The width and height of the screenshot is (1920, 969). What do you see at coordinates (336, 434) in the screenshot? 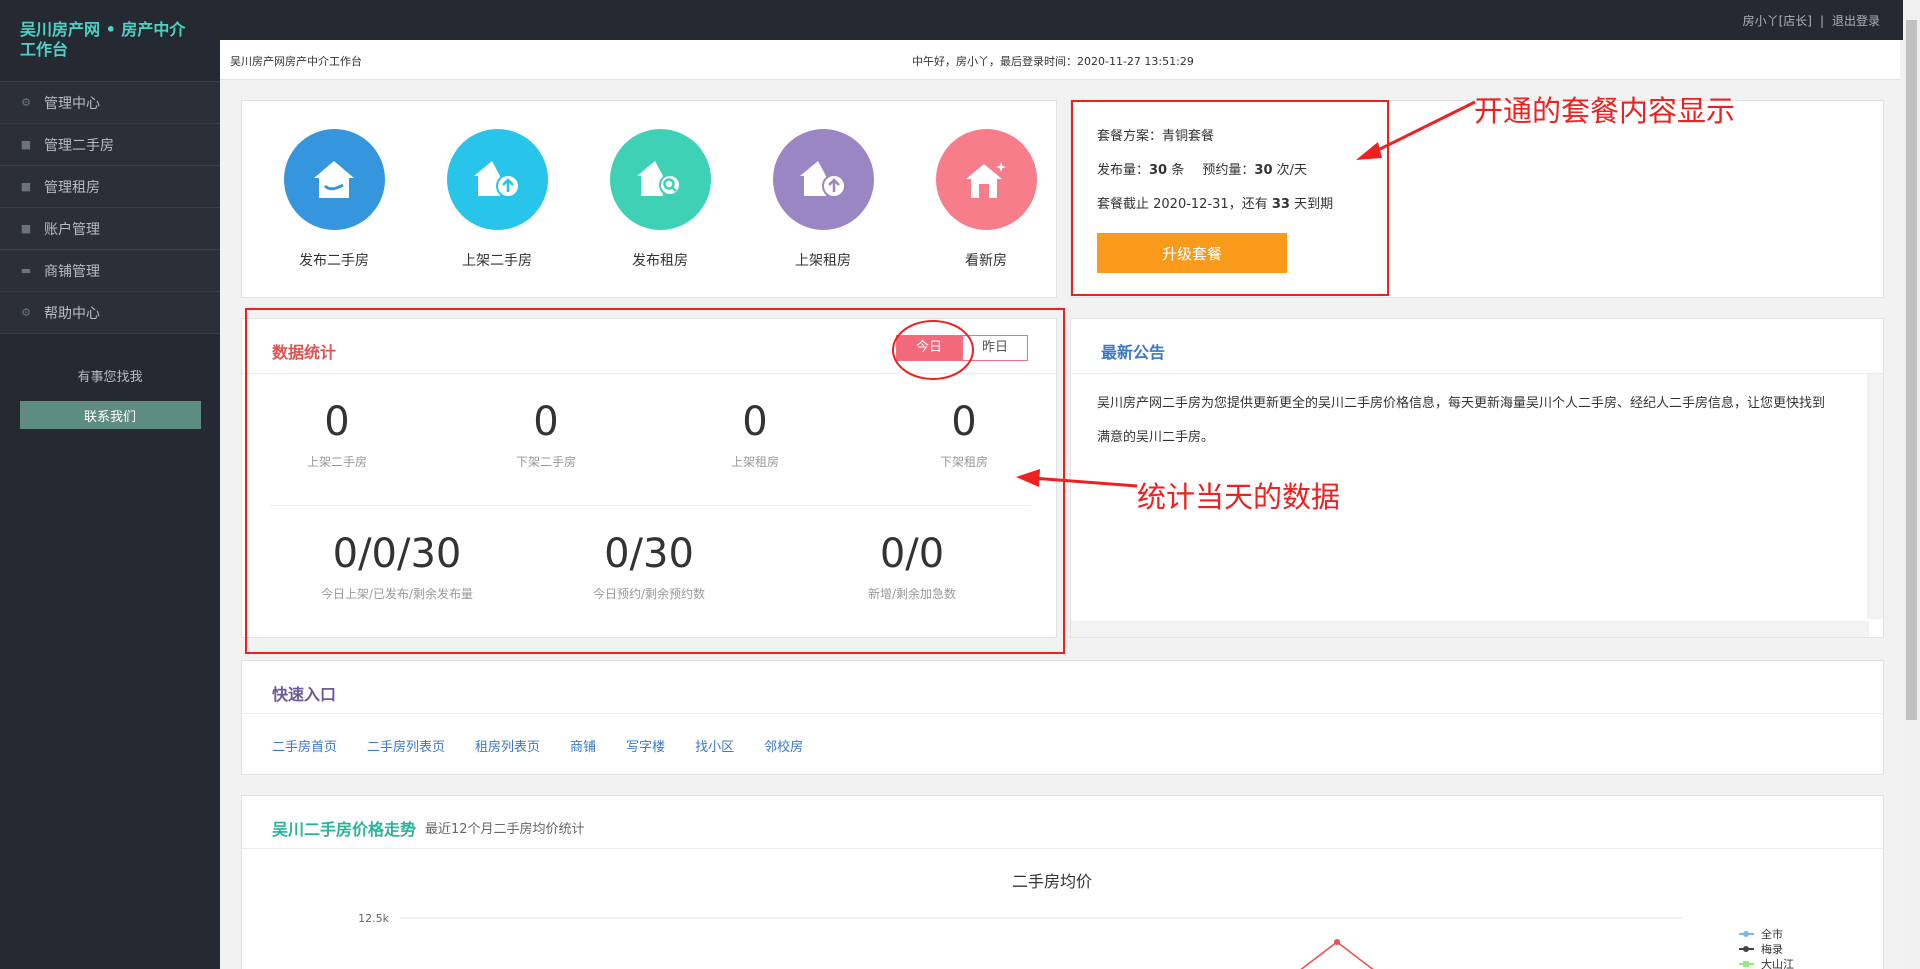
I see `stat-listed-second-hand: 0 上架二手房` at bounding box center [336, 434].